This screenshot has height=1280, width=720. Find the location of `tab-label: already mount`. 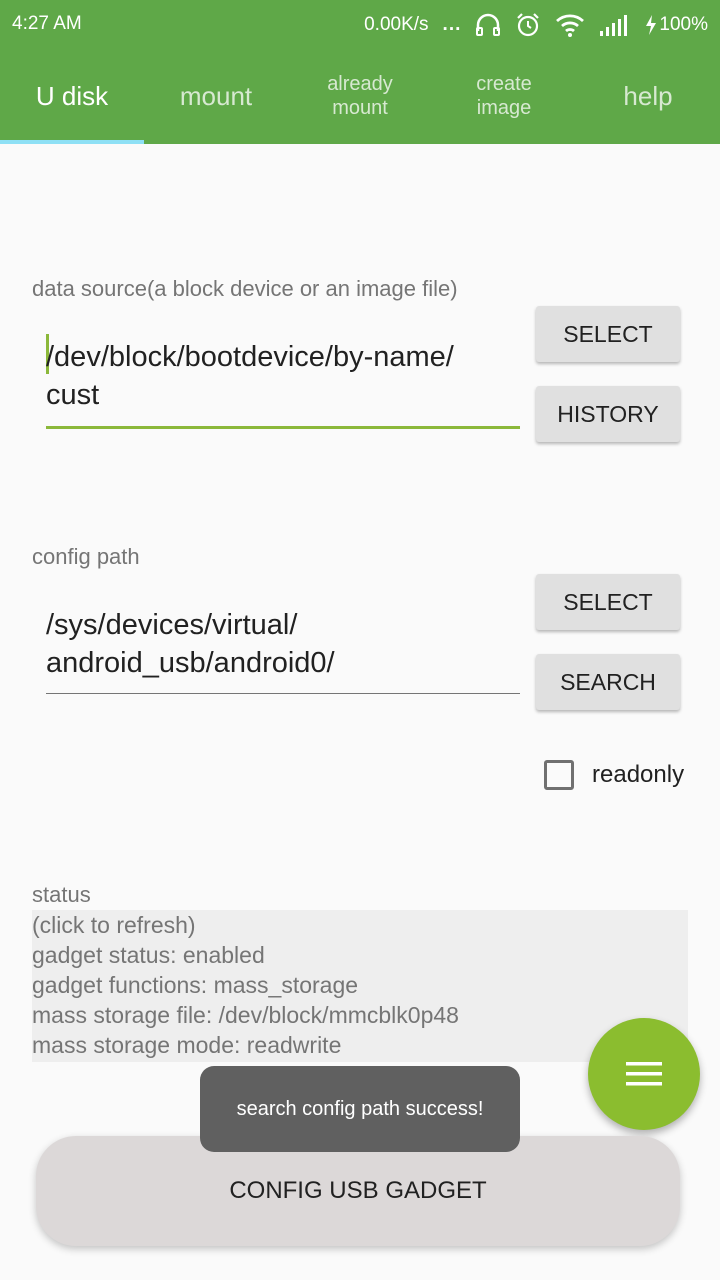

tab-label: already mount is located at coordinates (360, 96).